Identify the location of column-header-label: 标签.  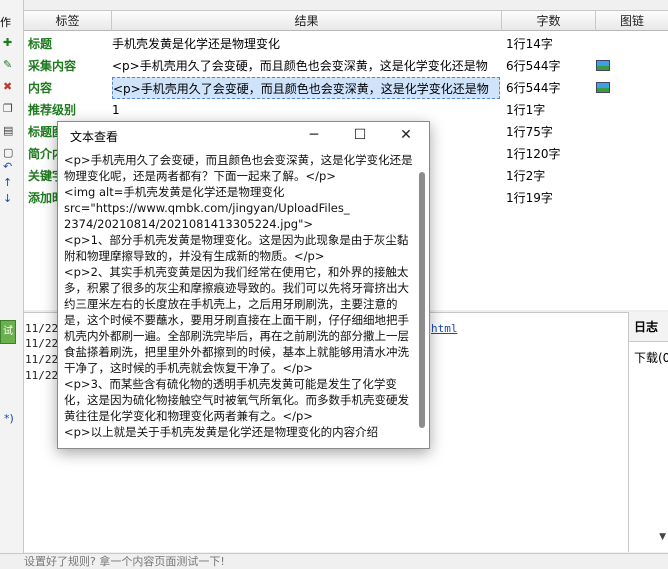
(68, 21).